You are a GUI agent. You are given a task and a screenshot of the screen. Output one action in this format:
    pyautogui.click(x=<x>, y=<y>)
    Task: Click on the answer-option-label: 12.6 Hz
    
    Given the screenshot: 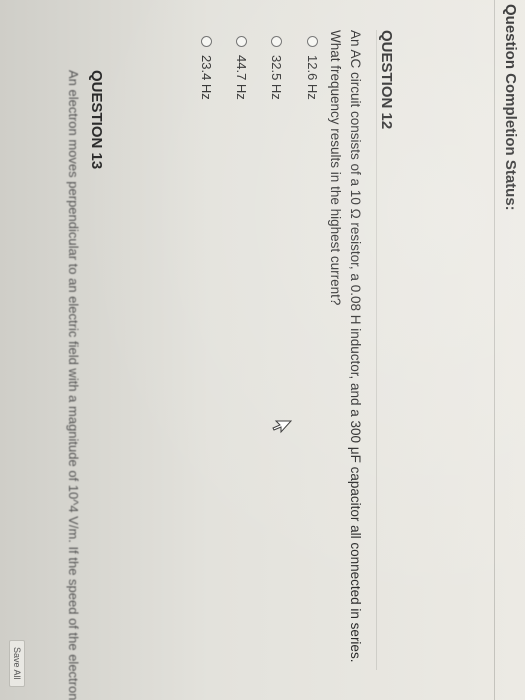 What is the action you would take?
    pyautogui.click(x=312, y=77)
    